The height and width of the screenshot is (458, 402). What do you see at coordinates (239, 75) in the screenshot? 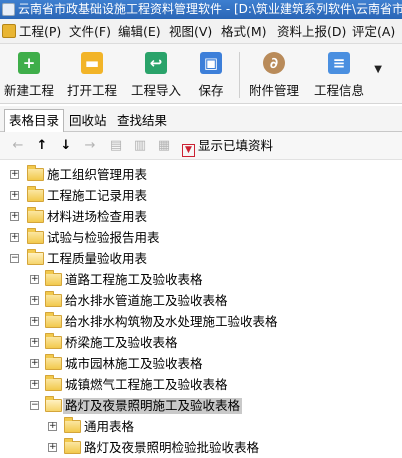
I see `toolbar-divider` at bounding box center [239, 75].